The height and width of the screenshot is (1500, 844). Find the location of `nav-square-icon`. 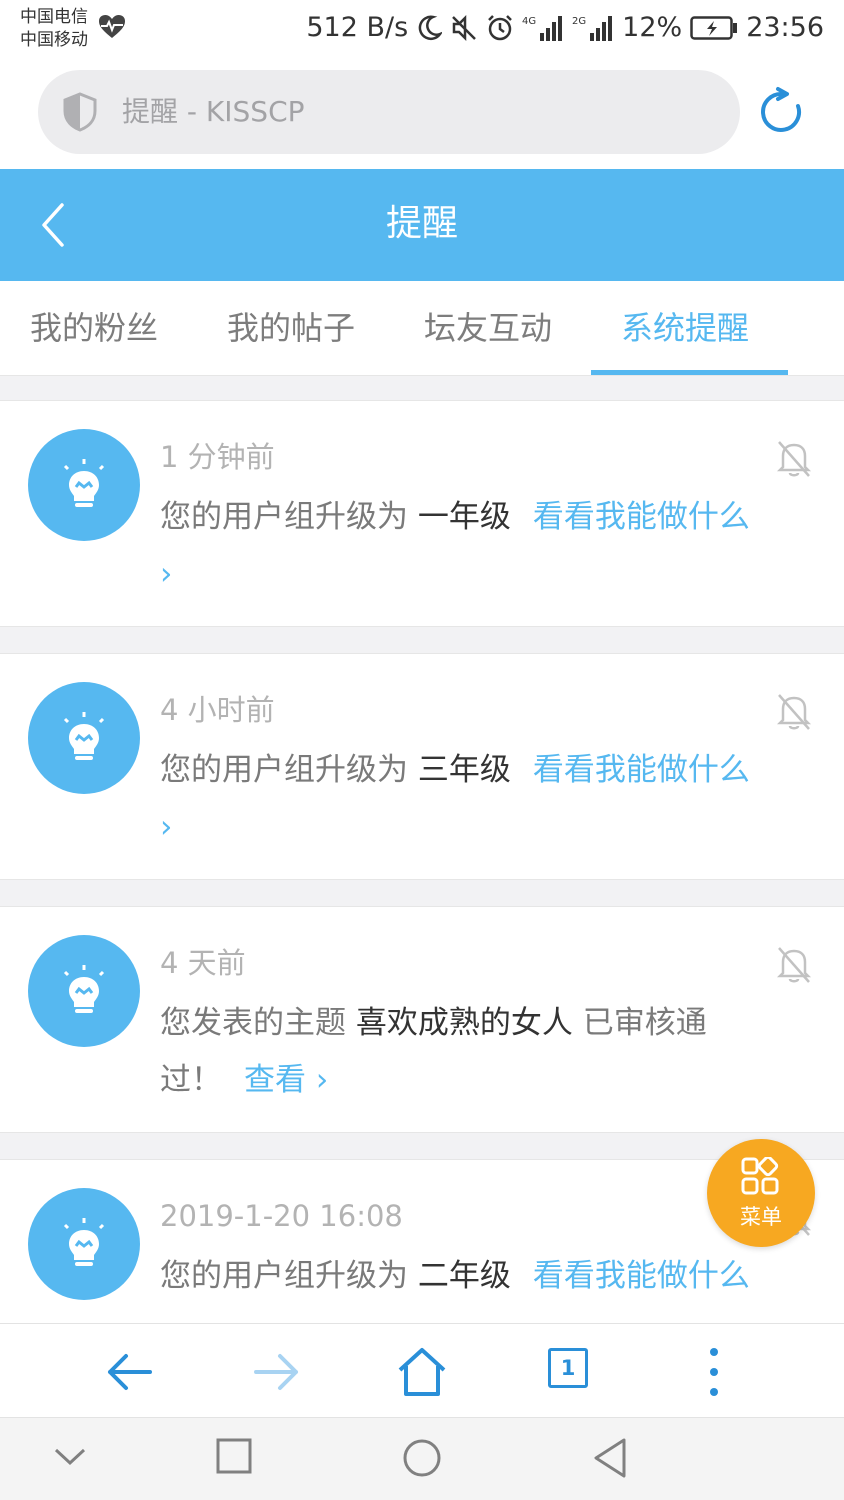

nav-square-icon is located at coordinates (234, 1456).